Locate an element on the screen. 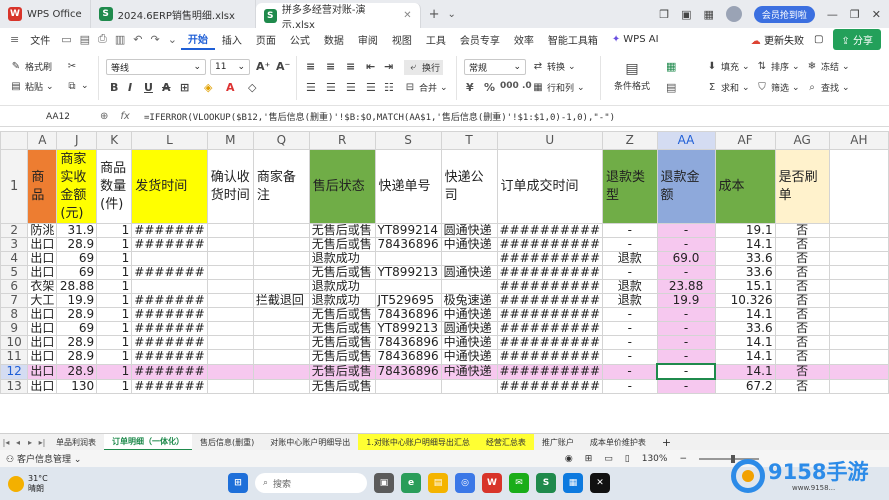 The width and height of the screenshot is (889, 500). select-all-corner is located at coordinates (14, 140).